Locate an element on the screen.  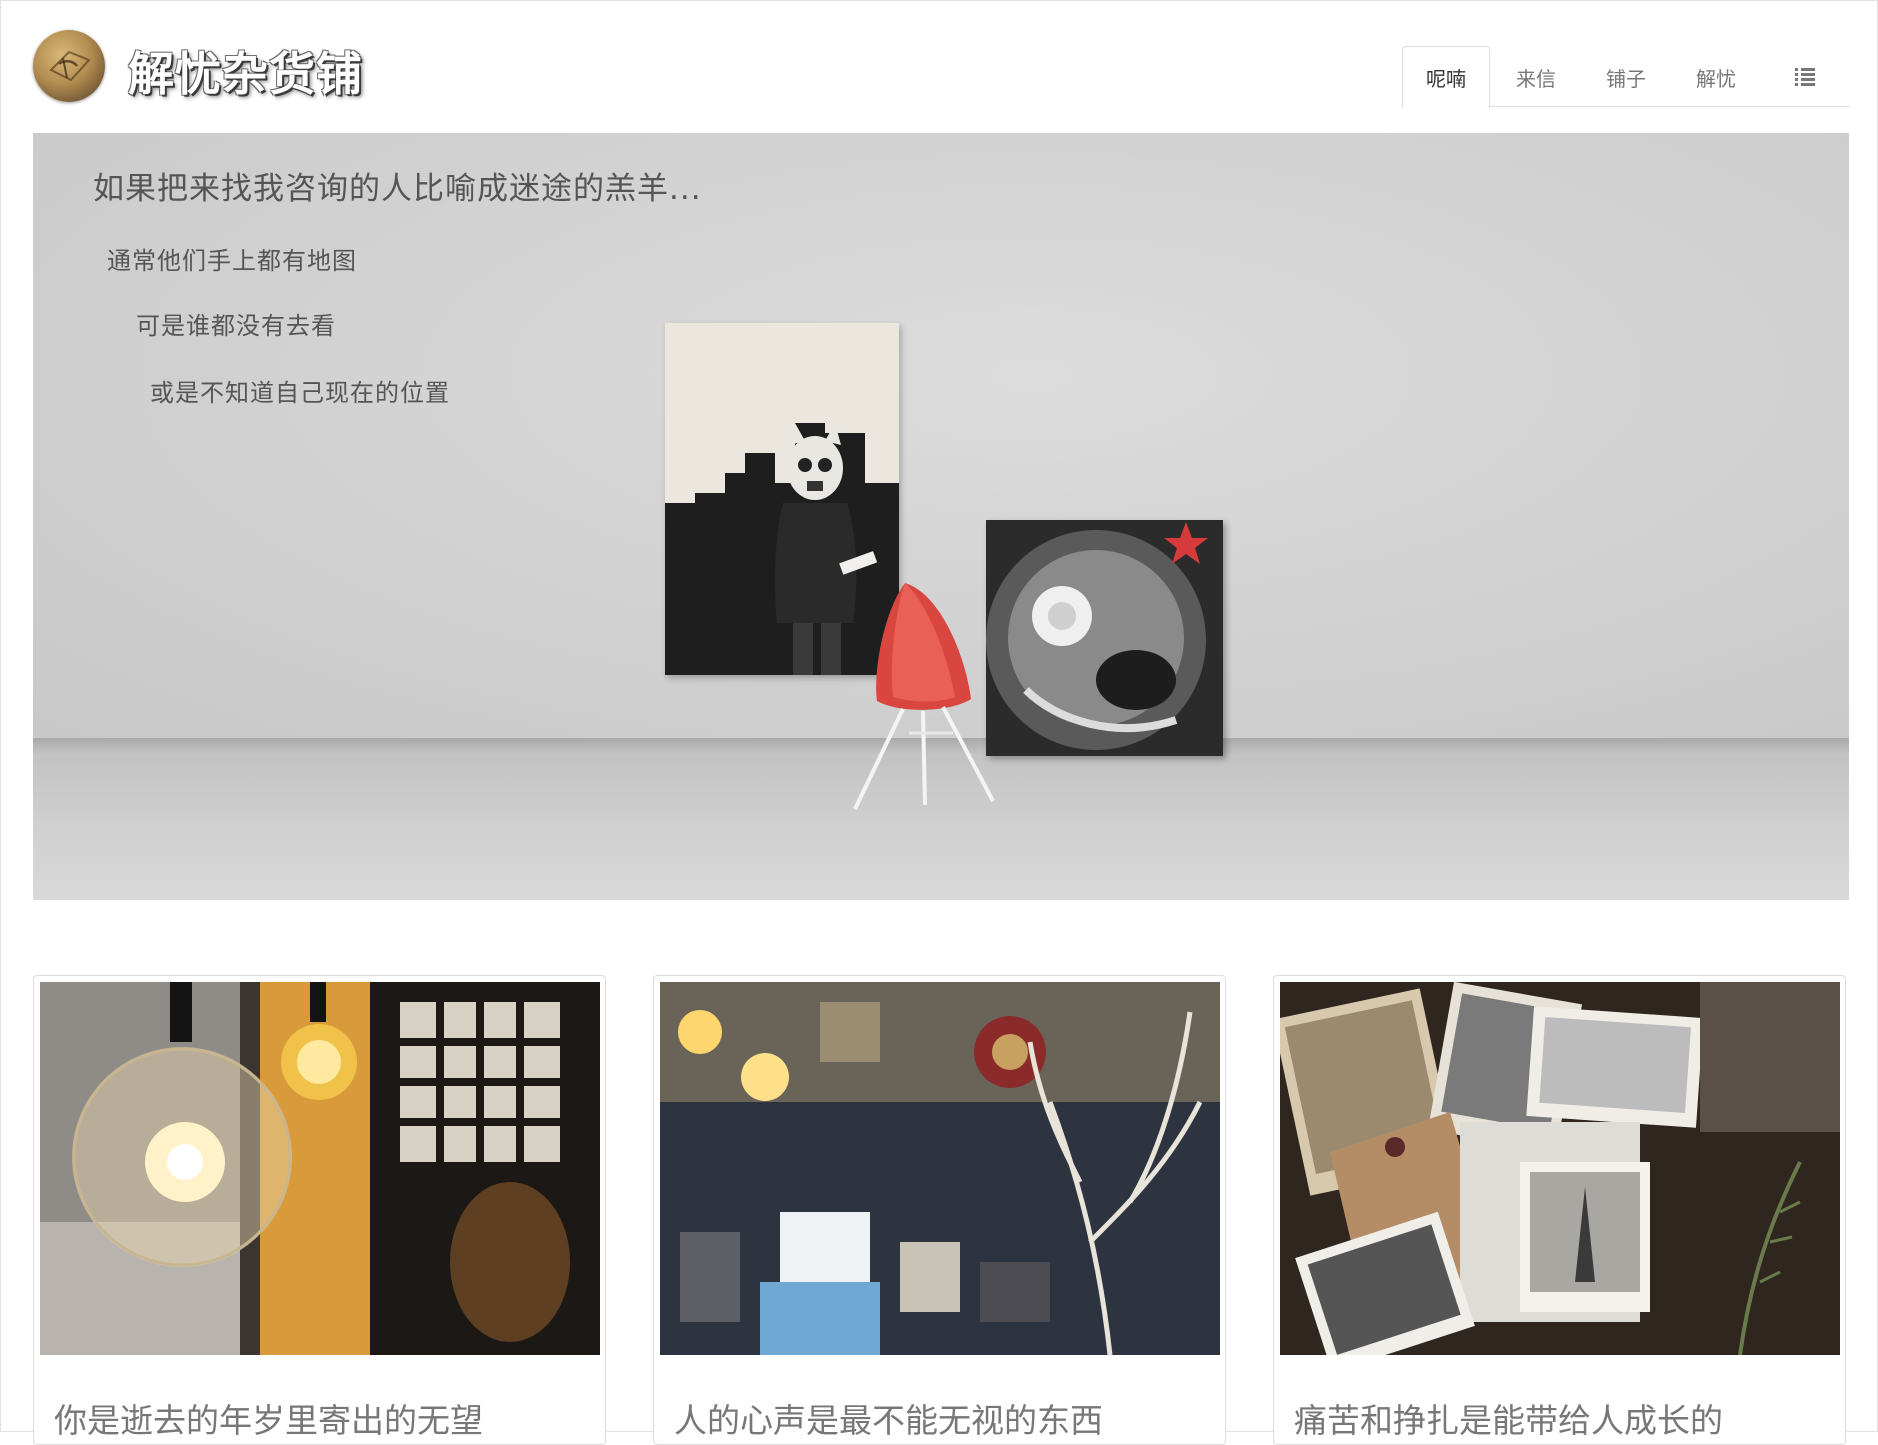
site-header: 解忧杂货铺 呢喃 来信 铺子 解忧 is located at coordinates (939, 56).